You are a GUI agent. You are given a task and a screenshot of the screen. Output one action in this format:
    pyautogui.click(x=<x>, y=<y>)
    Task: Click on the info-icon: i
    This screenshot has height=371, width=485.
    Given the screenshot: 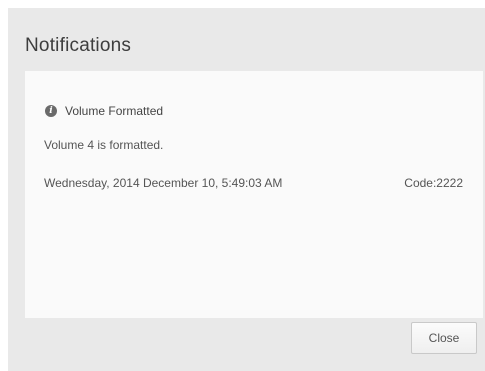 What is the action you would take?
    pyautogui.click(x=51, y=111)
    